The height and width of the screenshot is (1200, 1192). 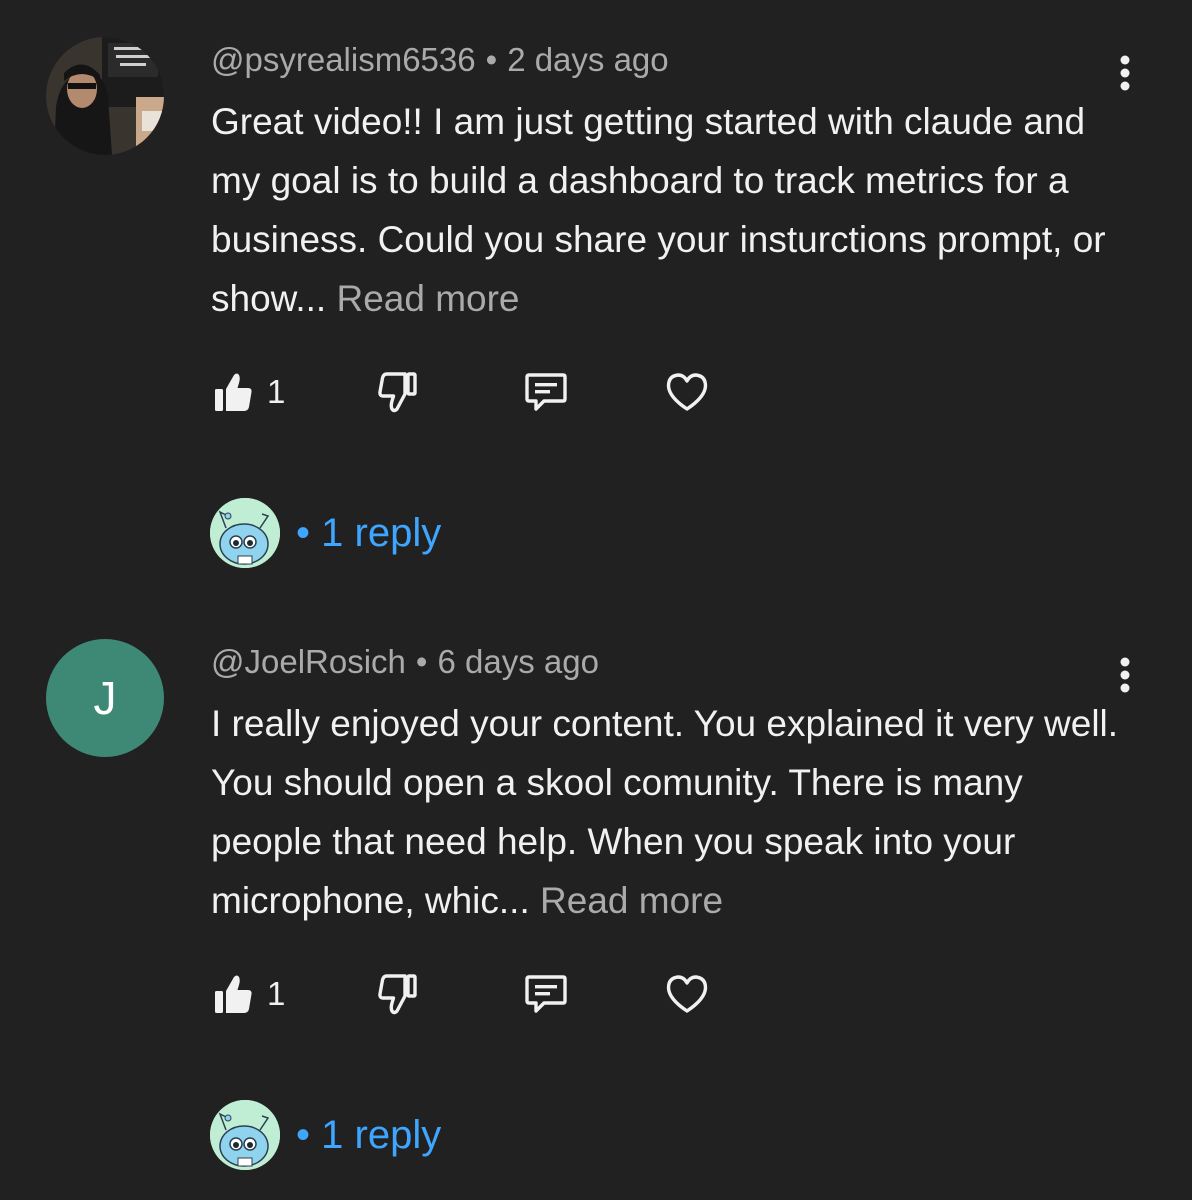 I want to click on comment-time: 2 days ago, so click(x=588, y=59).